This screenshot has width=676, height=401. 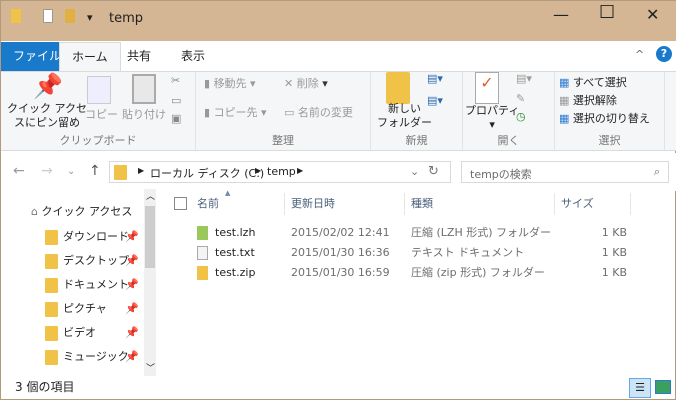 I want to click on select-none-label: 選択解除, so click(x=594, y=100).